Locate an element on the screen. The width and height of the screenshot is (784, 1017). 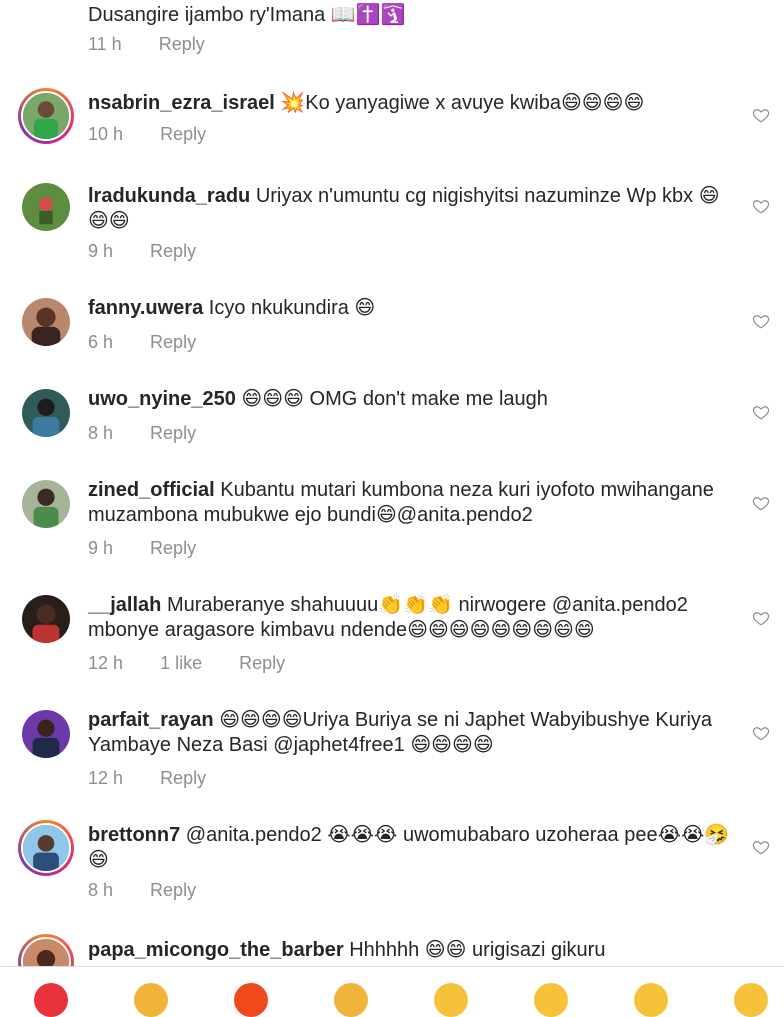
comment-meta: 10 h Reply is located at coordinates (163, 134).